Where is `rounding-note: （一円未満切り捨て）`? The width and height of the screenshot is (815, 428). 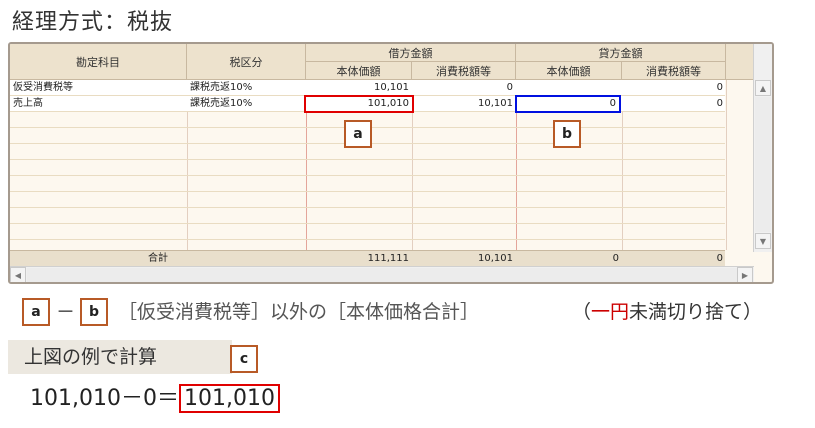
rounding-note: （一円未満切り捨て） is located at coordinates (667, 312).